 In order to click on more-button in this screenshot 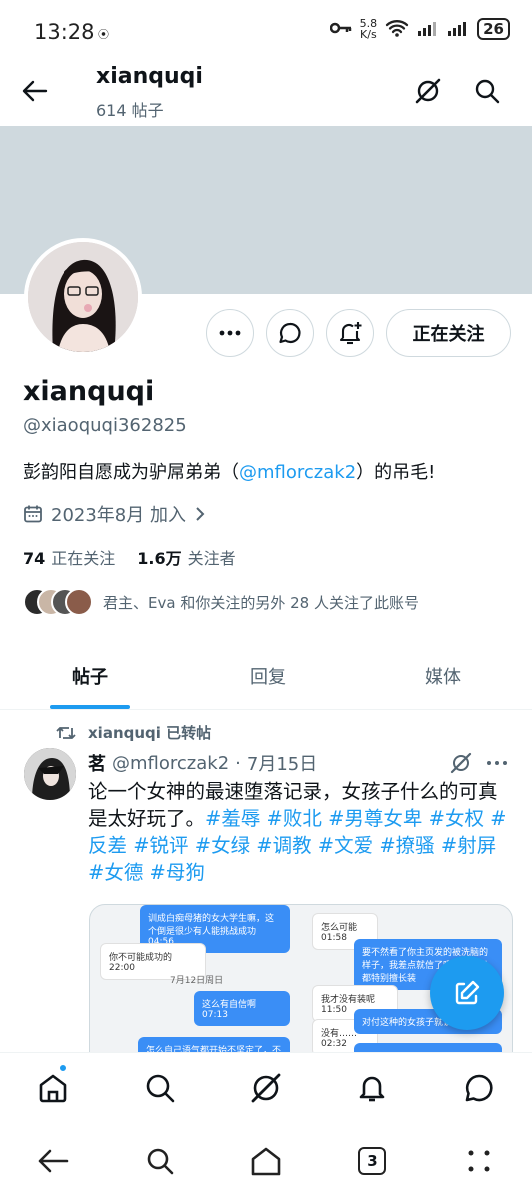, I will do `click(230, 333)`.